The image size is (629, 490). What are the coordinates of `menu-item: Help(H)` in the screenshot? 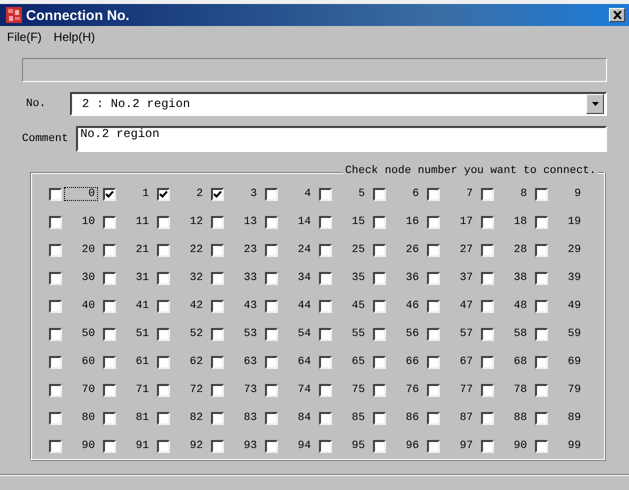 It's located at (74, 37).